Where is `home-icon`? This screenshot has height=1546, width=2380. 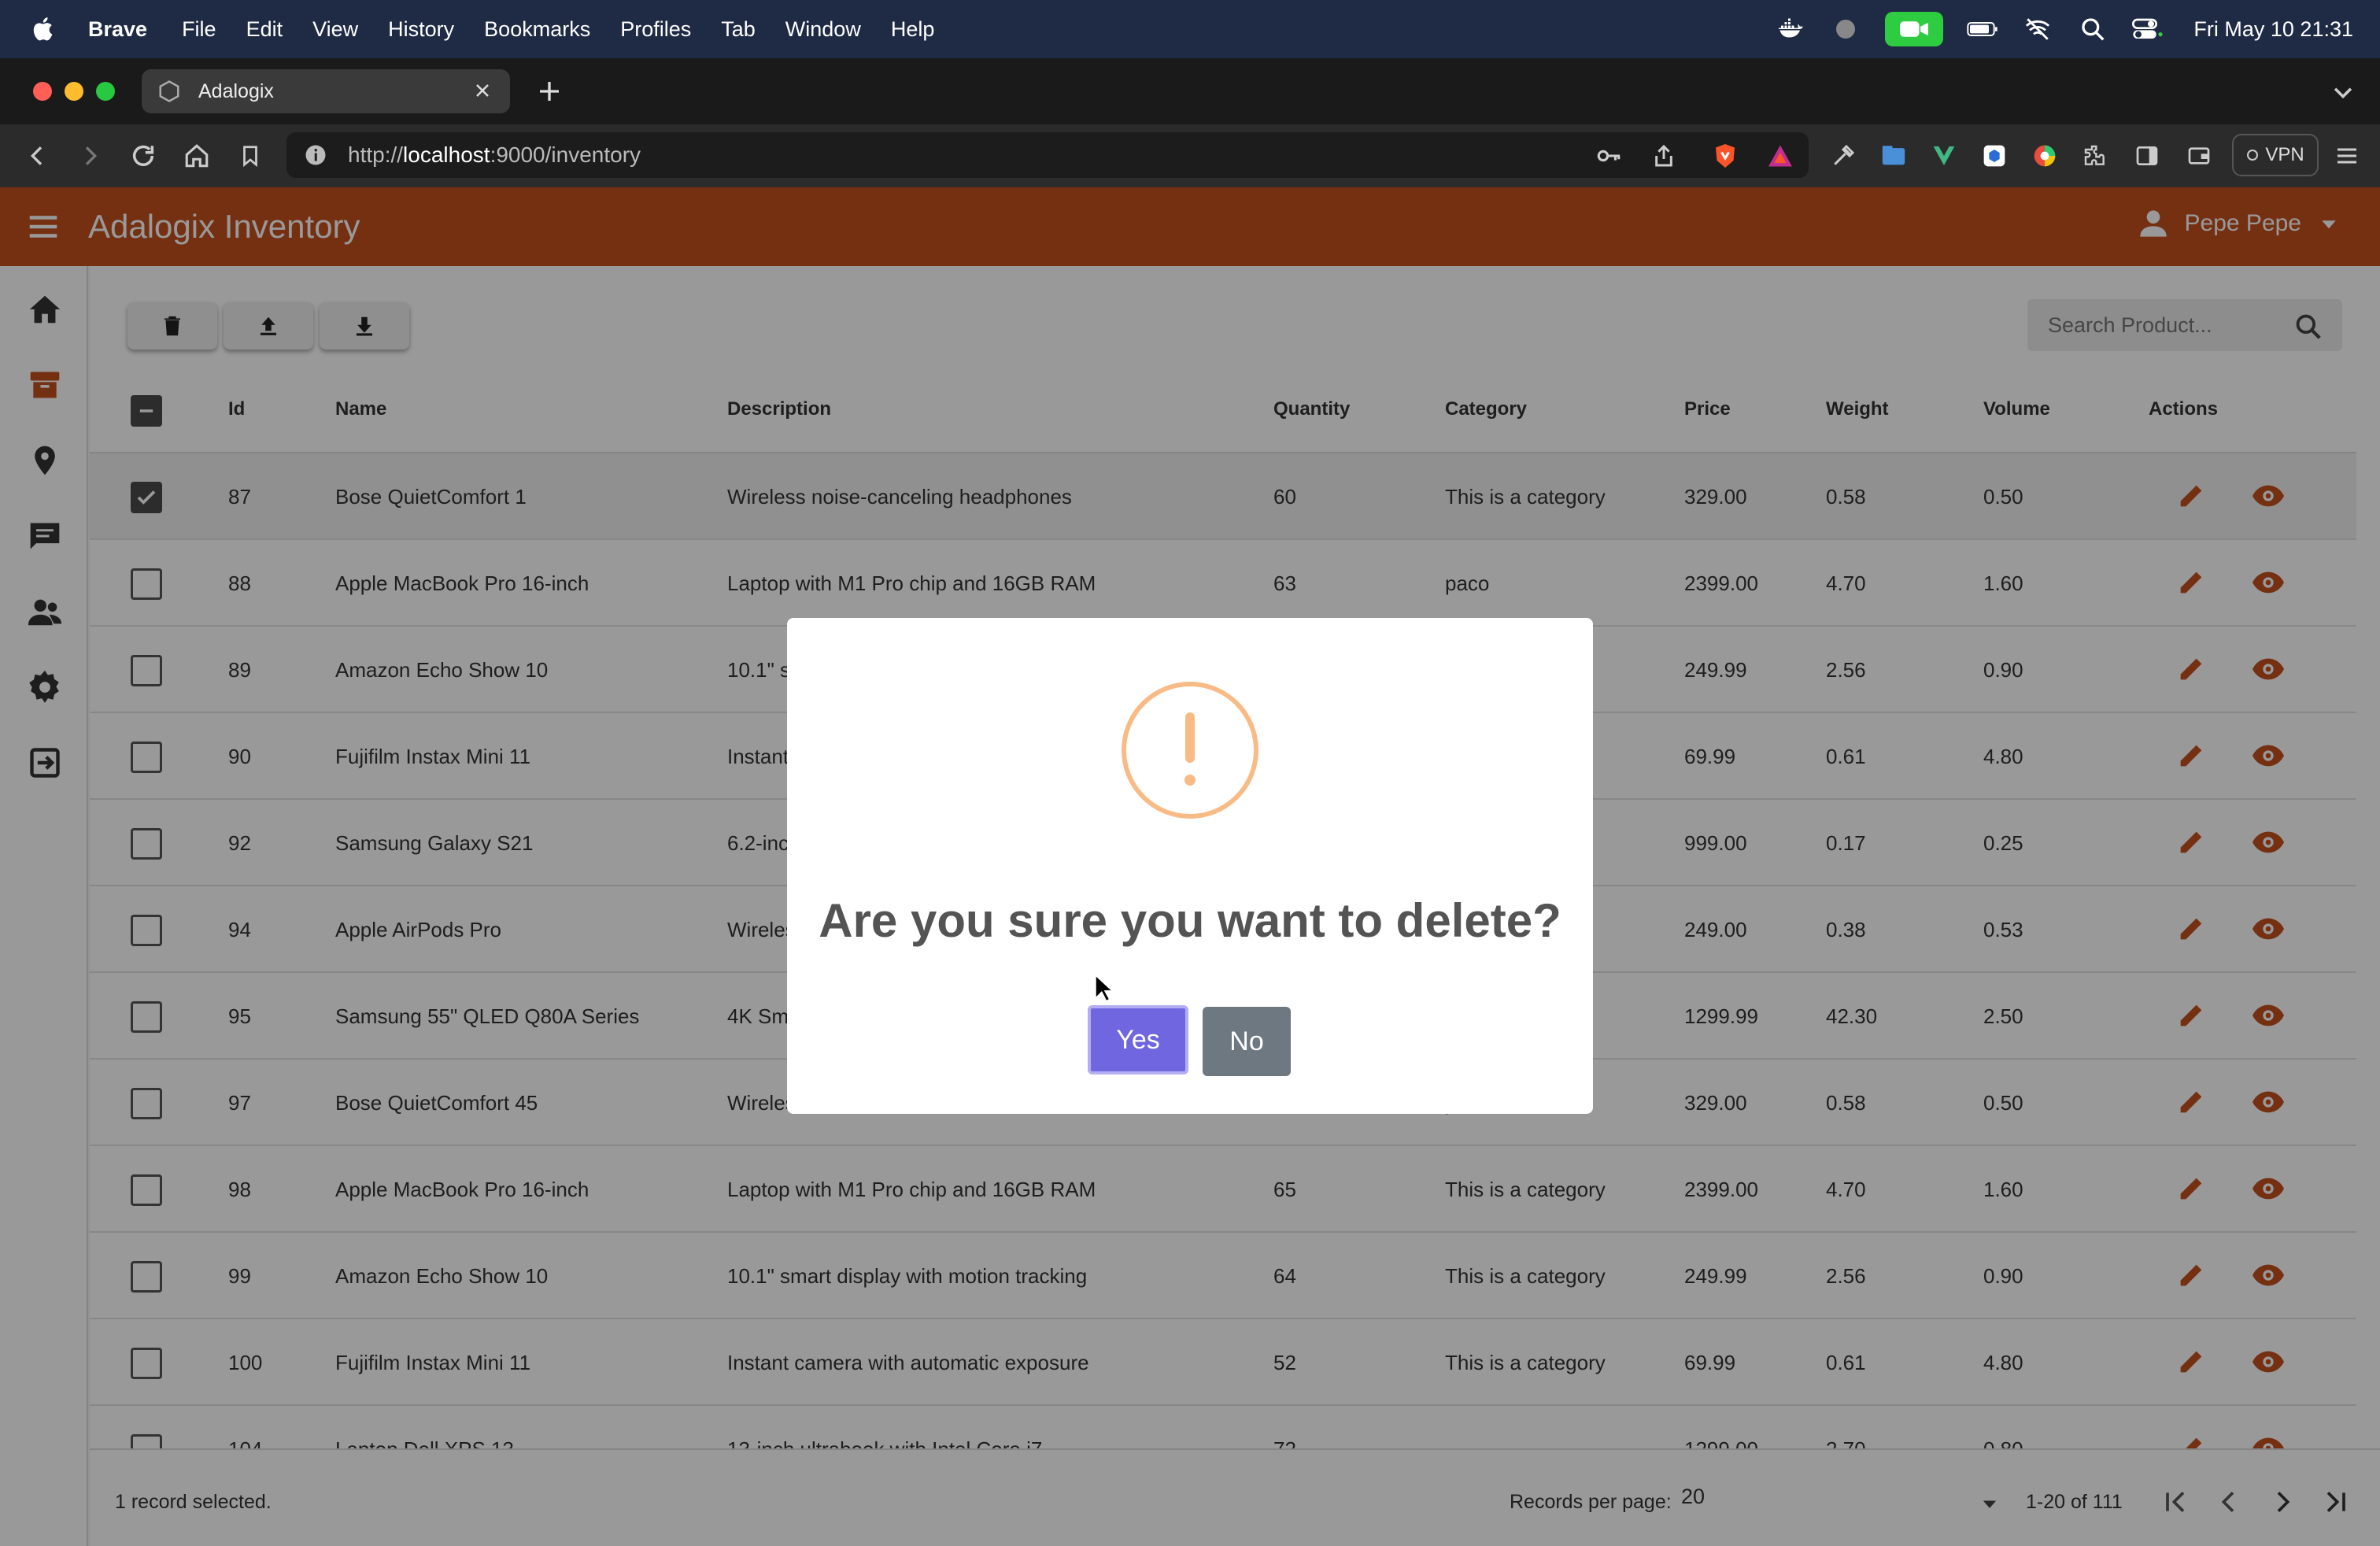
home-icon is located at coordinates (197, 156).